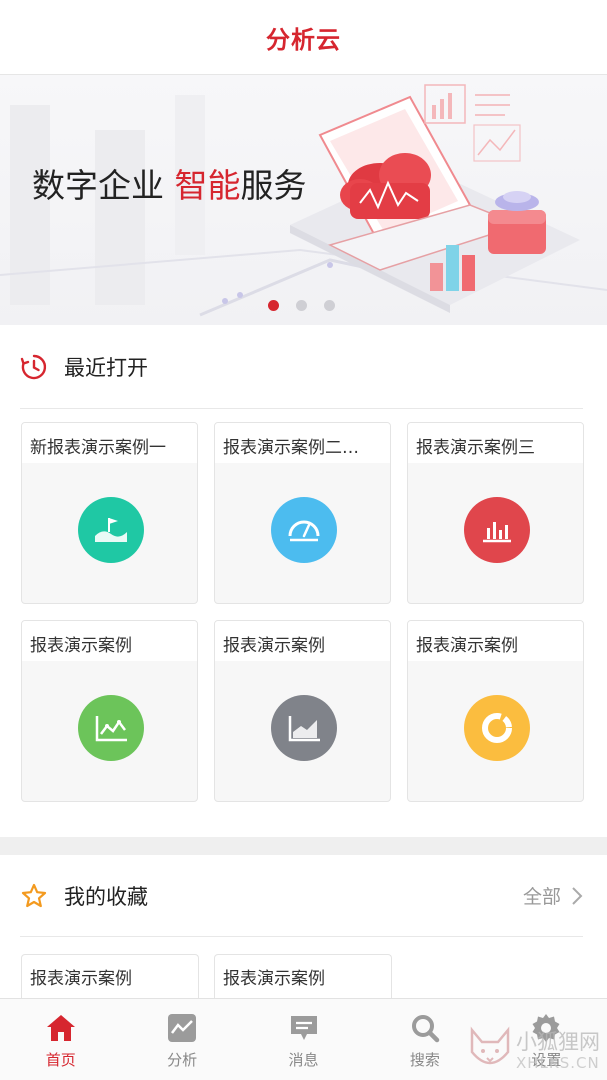 The width and height of the screenshot is (607, 1080). I want to click on report-tile-title: 报表演示案例三, so click(495, 443).